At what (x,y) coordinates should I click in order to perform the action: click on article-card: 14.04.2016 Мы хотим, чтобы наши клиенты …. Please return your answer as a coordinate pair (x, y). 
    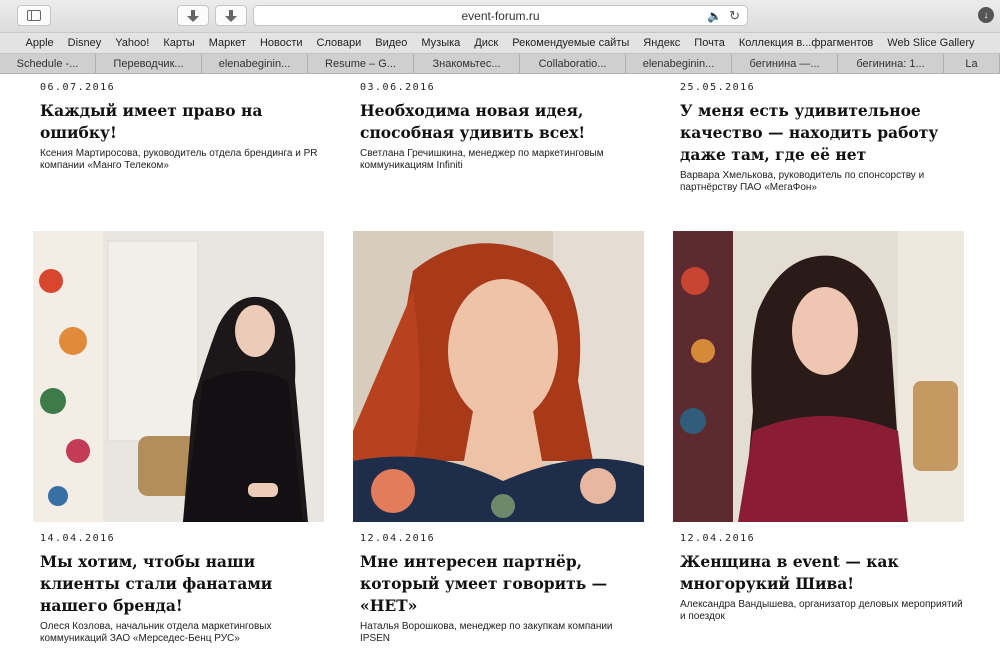
    Looking at the image, I should click on (179, 589).